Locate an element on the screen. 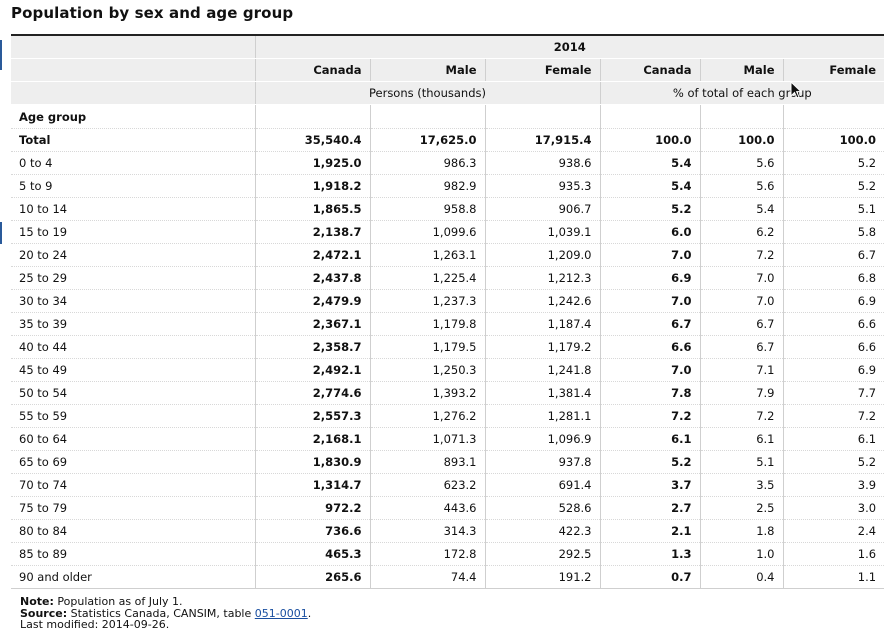 This screenshot has height=631, width=891. table-cell: 2,557.3 is located at coordinates (312, 416).